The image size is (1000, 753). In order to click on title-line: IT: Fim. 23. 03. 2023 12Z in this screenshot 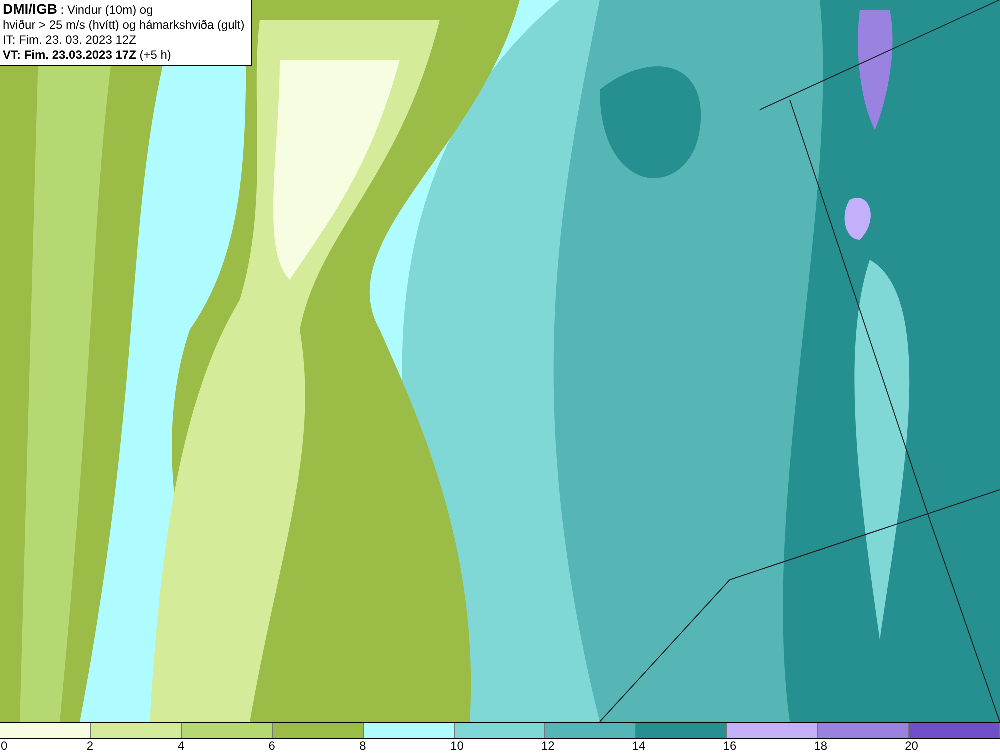, I will do `click(70, 40)`.